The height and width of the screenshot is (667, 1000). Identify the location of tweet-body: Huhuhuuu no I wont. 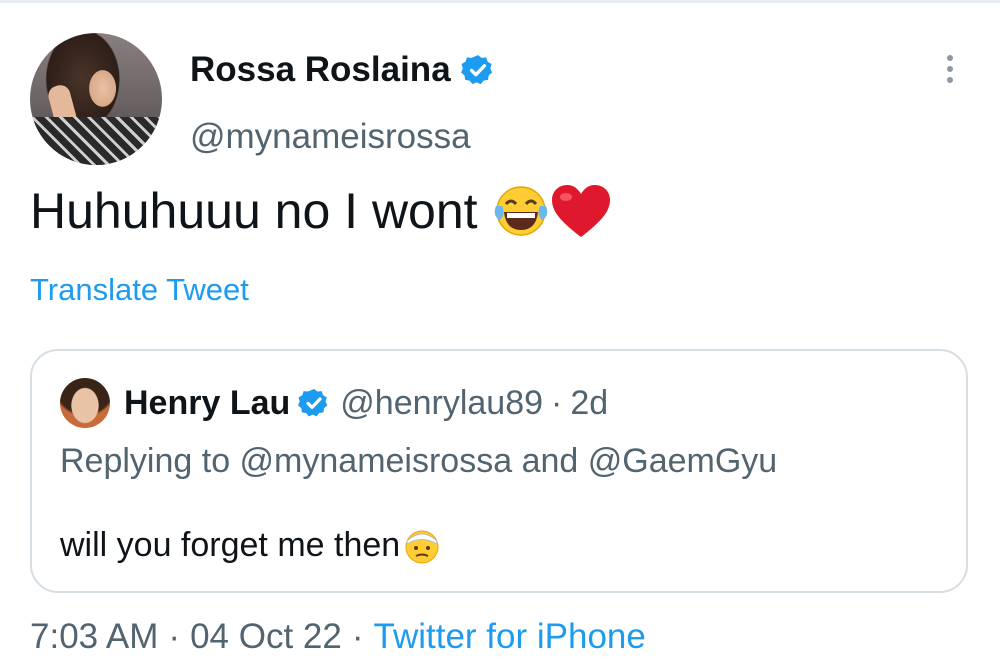
(321, 211).